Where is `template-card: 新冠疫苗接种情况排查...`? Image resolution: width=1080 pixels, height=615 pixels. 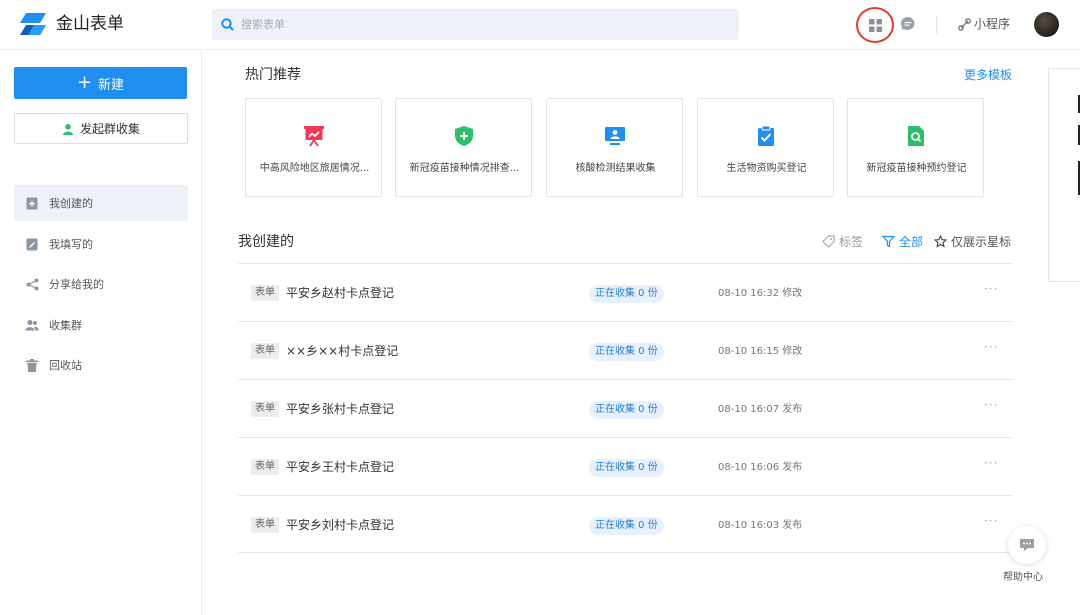 template-card: 新冠疫苗接种情况排查... is located at coordinates (463, 147).